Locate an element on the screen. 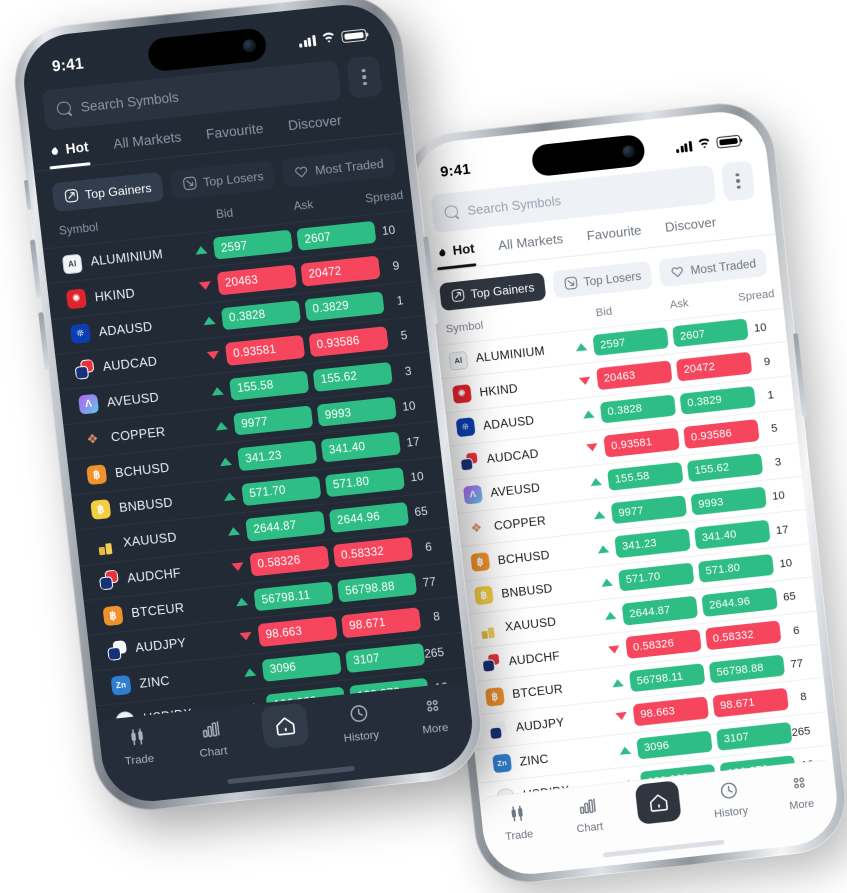 The width and height of the screenshot is (847, 893). arrow-down-icon is located at coordinates (237, 566).